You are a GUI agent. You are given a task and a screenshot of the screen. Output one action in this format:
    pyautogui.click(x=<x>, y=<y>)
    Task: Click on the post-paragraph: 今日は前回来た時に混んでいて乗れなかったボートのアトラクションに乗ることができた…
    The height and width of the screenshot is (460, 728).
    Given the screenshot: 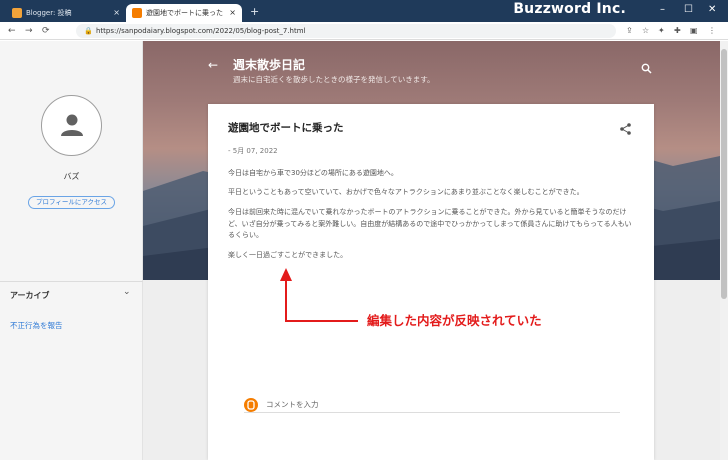 What is the action you would take?
    pyautogui.click(x=430, y=223)
    